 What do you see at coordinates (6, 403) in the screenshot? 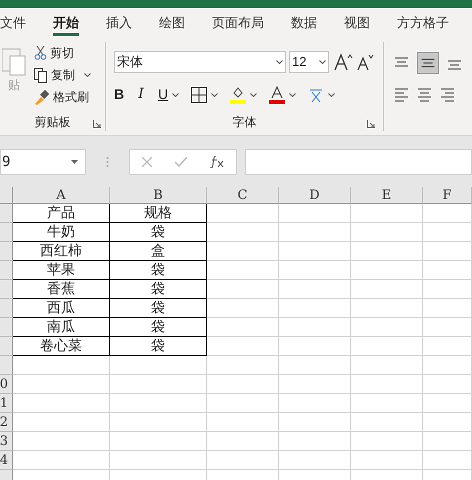
I see `row-header: 1` at bounding box center [6, 403].